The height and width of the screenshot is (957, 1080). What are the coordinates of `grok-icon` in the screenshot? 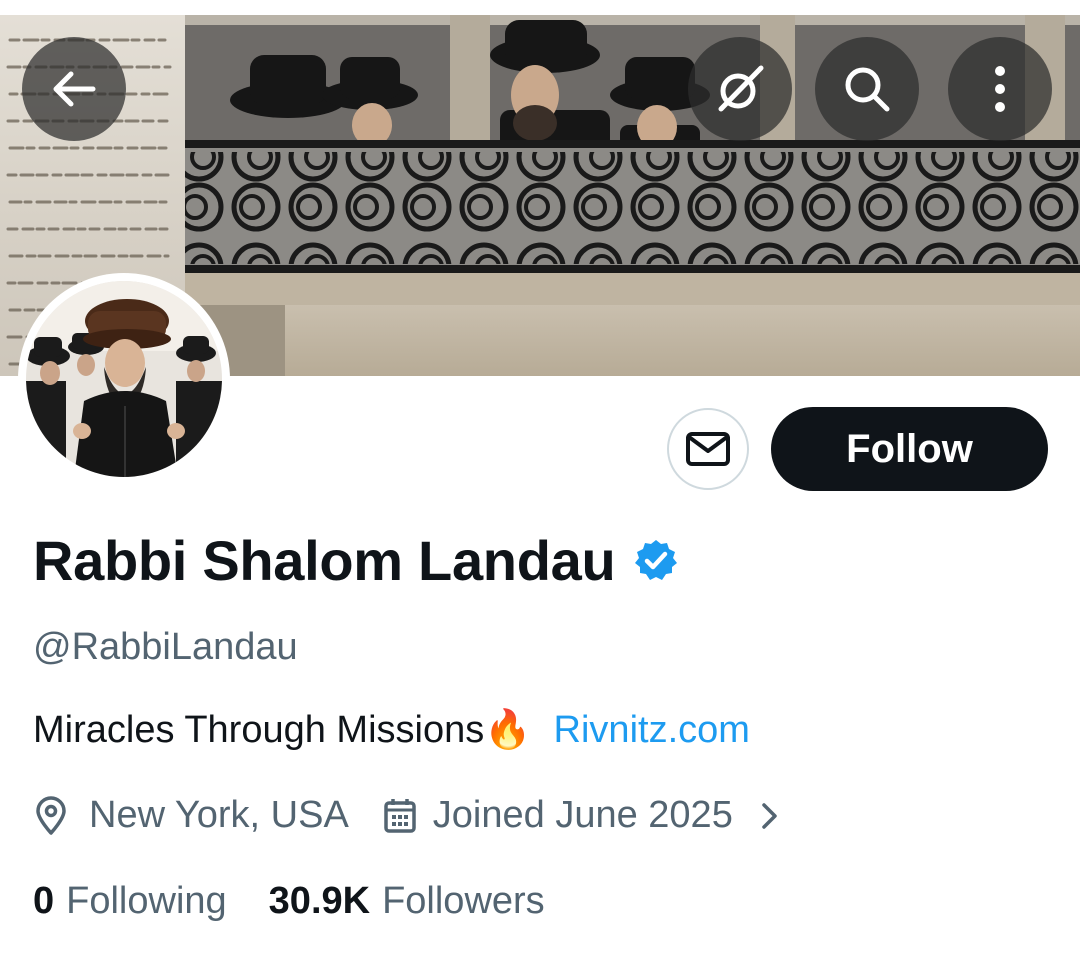 It's located at (741, 88).